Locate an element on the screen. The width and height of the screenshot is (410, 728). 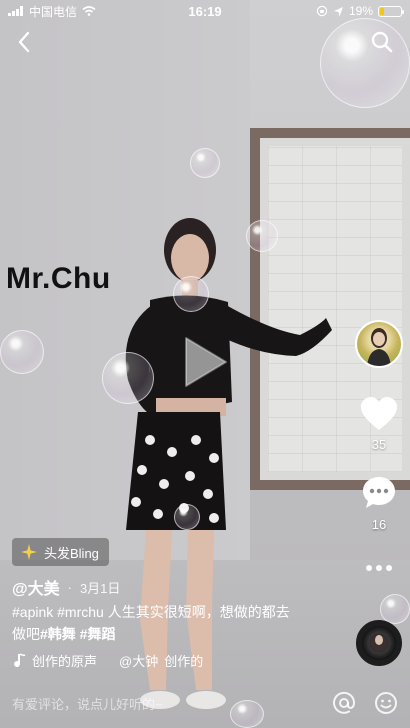
like-button: 35 is located at coordinates (379, 424).